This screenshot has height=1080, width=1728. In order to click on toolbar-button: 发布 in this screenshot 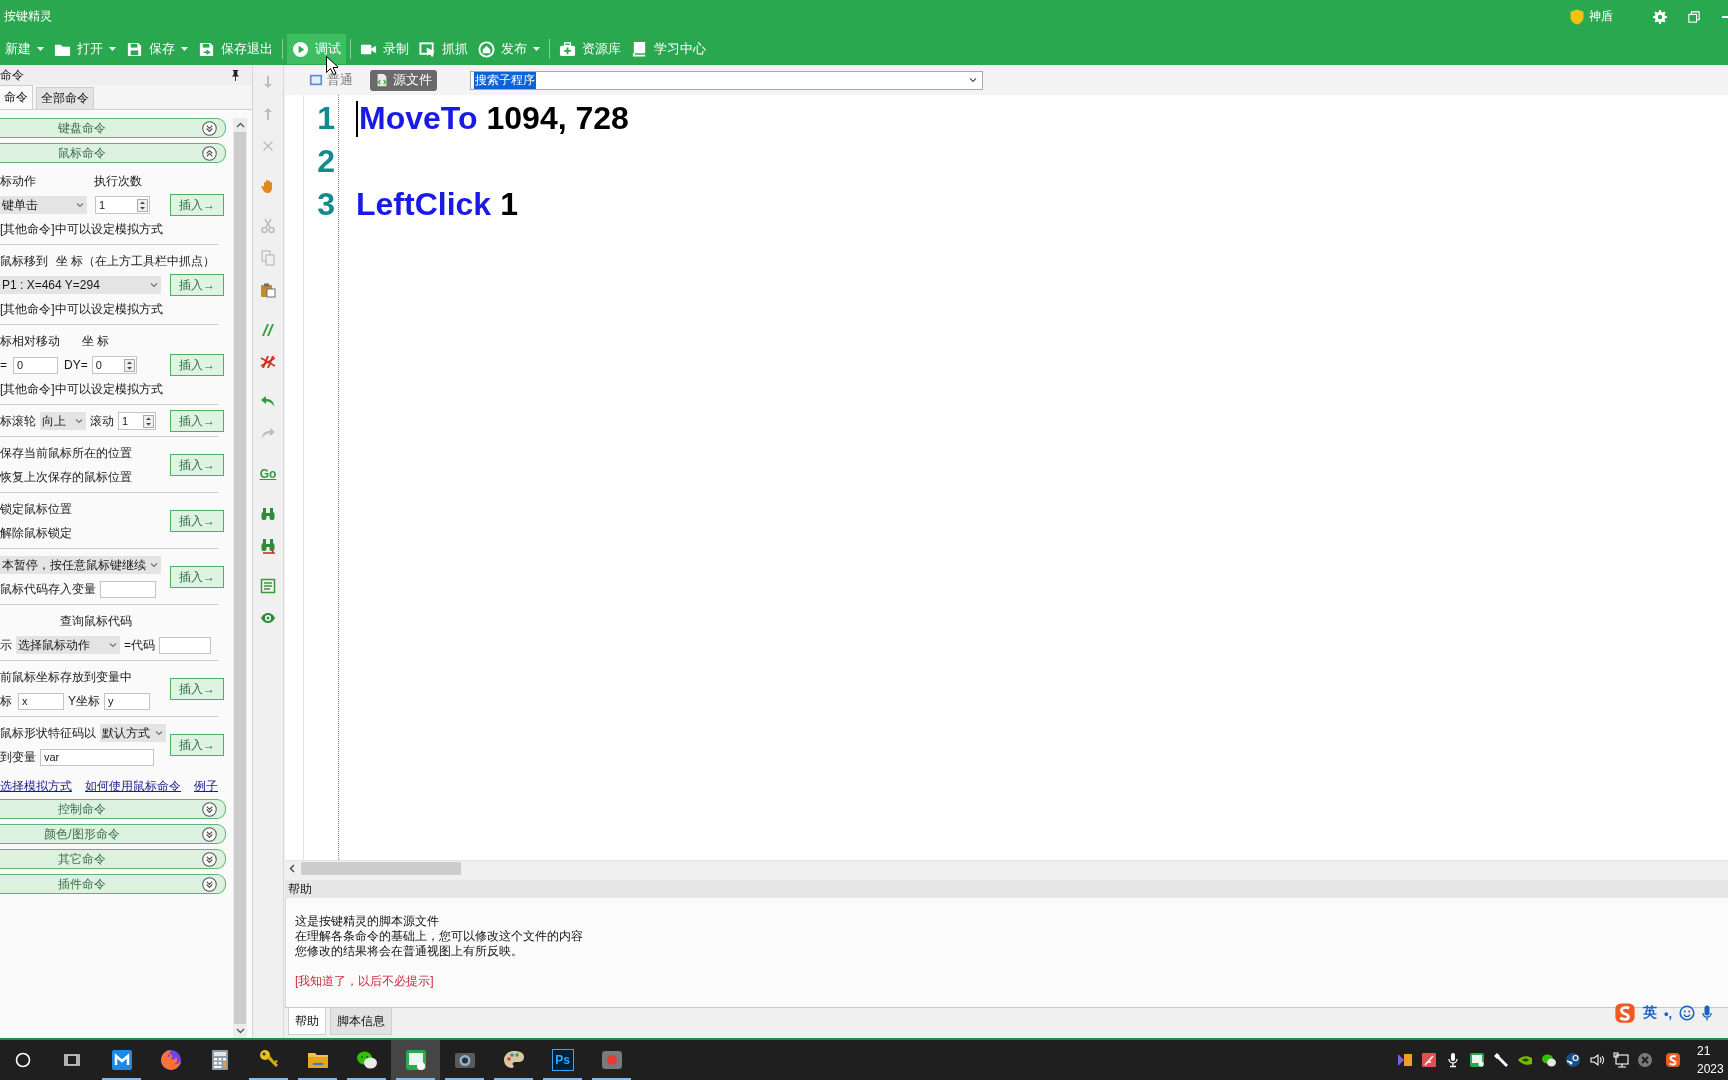, I will do `click(509, 49)`.